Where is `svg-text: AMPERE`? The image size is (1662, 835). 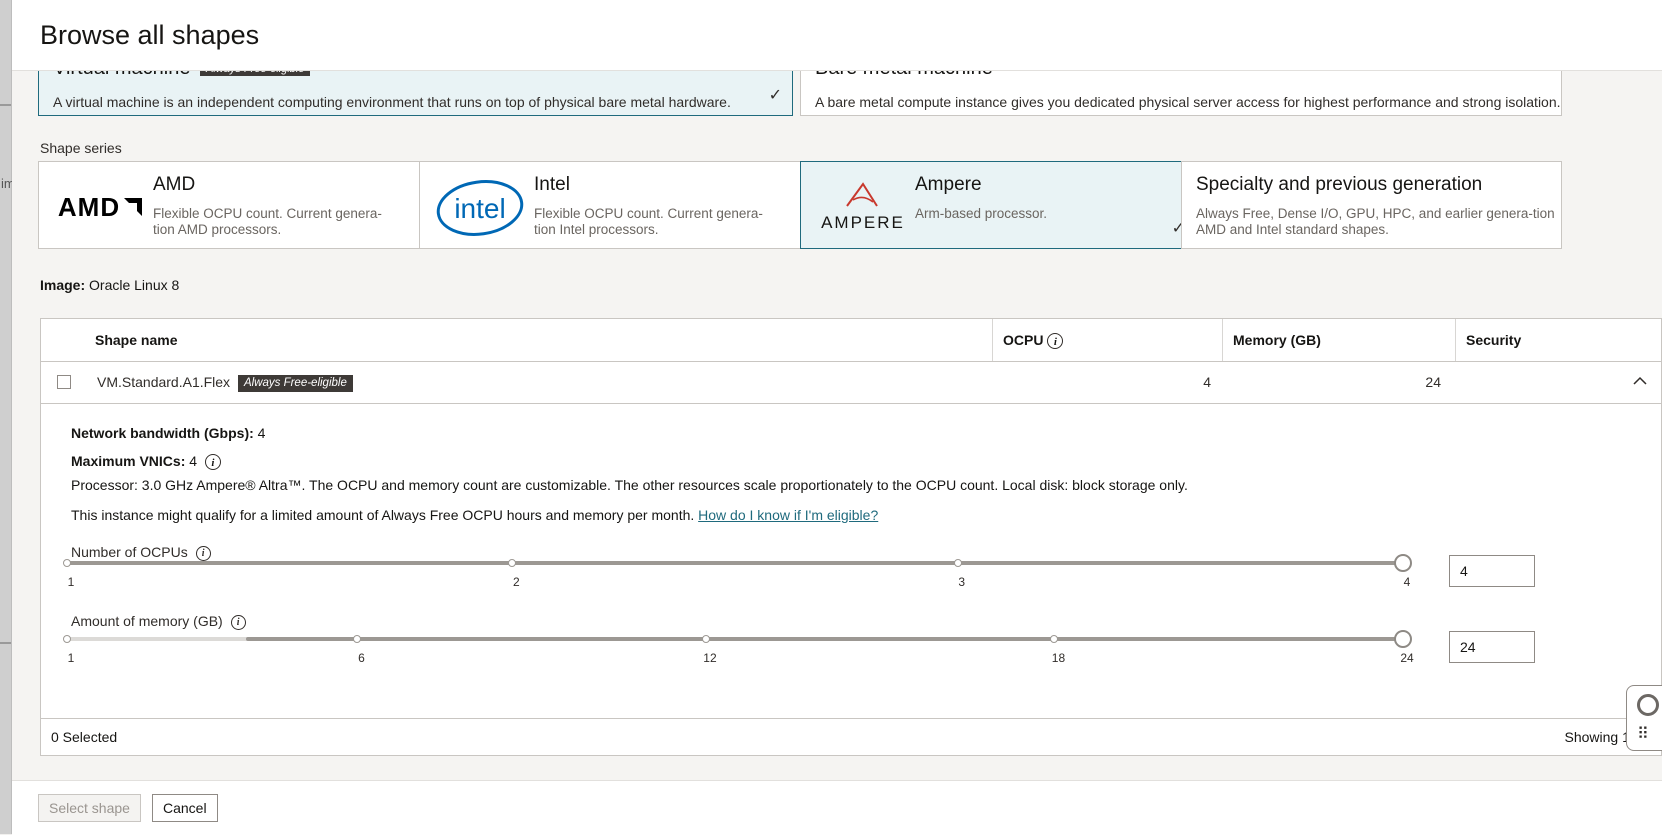
svg-text: AMPERE is located at coordinates (863, 222).